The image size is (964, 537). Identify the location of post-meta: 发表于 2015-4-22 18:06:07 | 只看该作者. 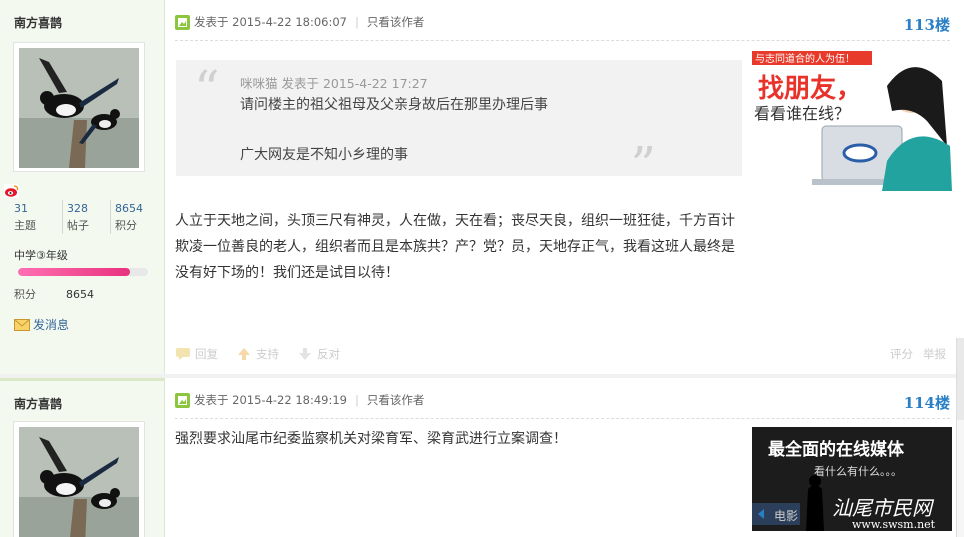
(299, 22).